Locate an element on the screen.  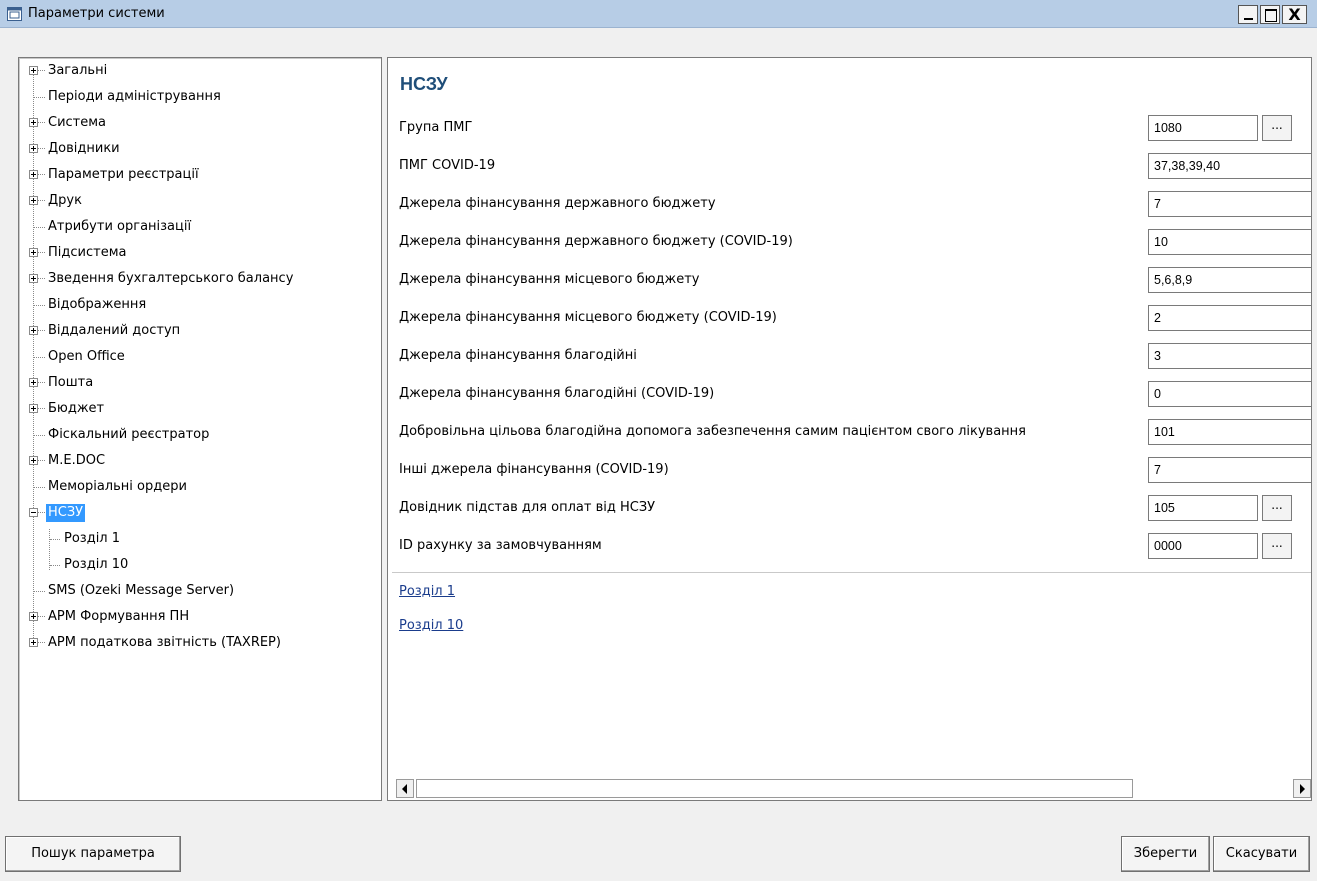
search-parameter-button: Пошук параметра is located at coordinates (93, 854).